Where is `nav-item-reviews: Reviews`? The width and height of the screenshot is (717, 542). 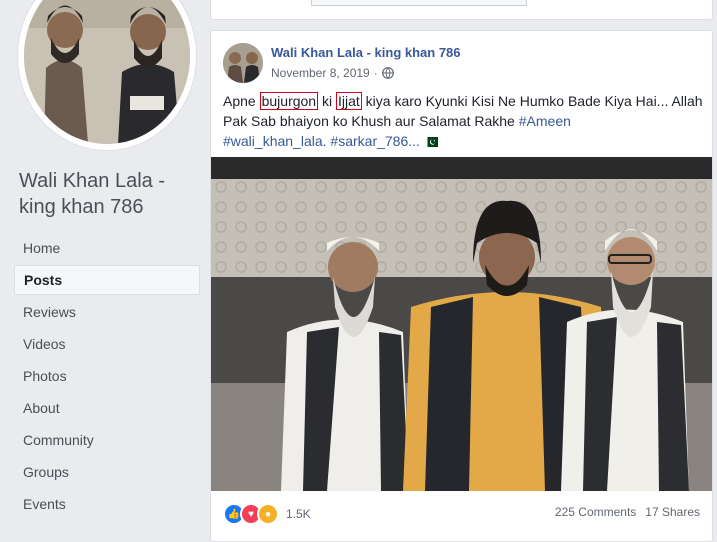
nav-item-reviews: Reviews is located at coordinates (107, 312).